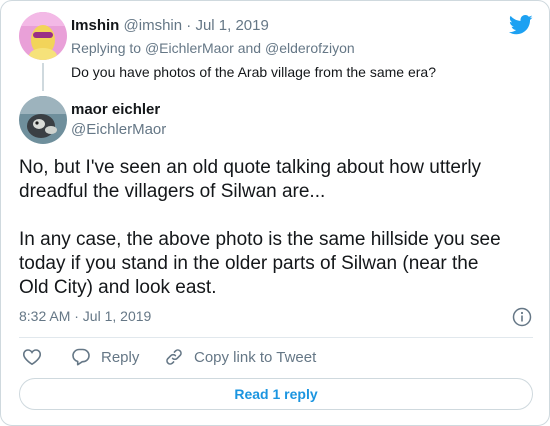 The height and width of the screenshot is (426, 550). I want to click on read-replies-button: Read 1 reply, so click(276, 394).